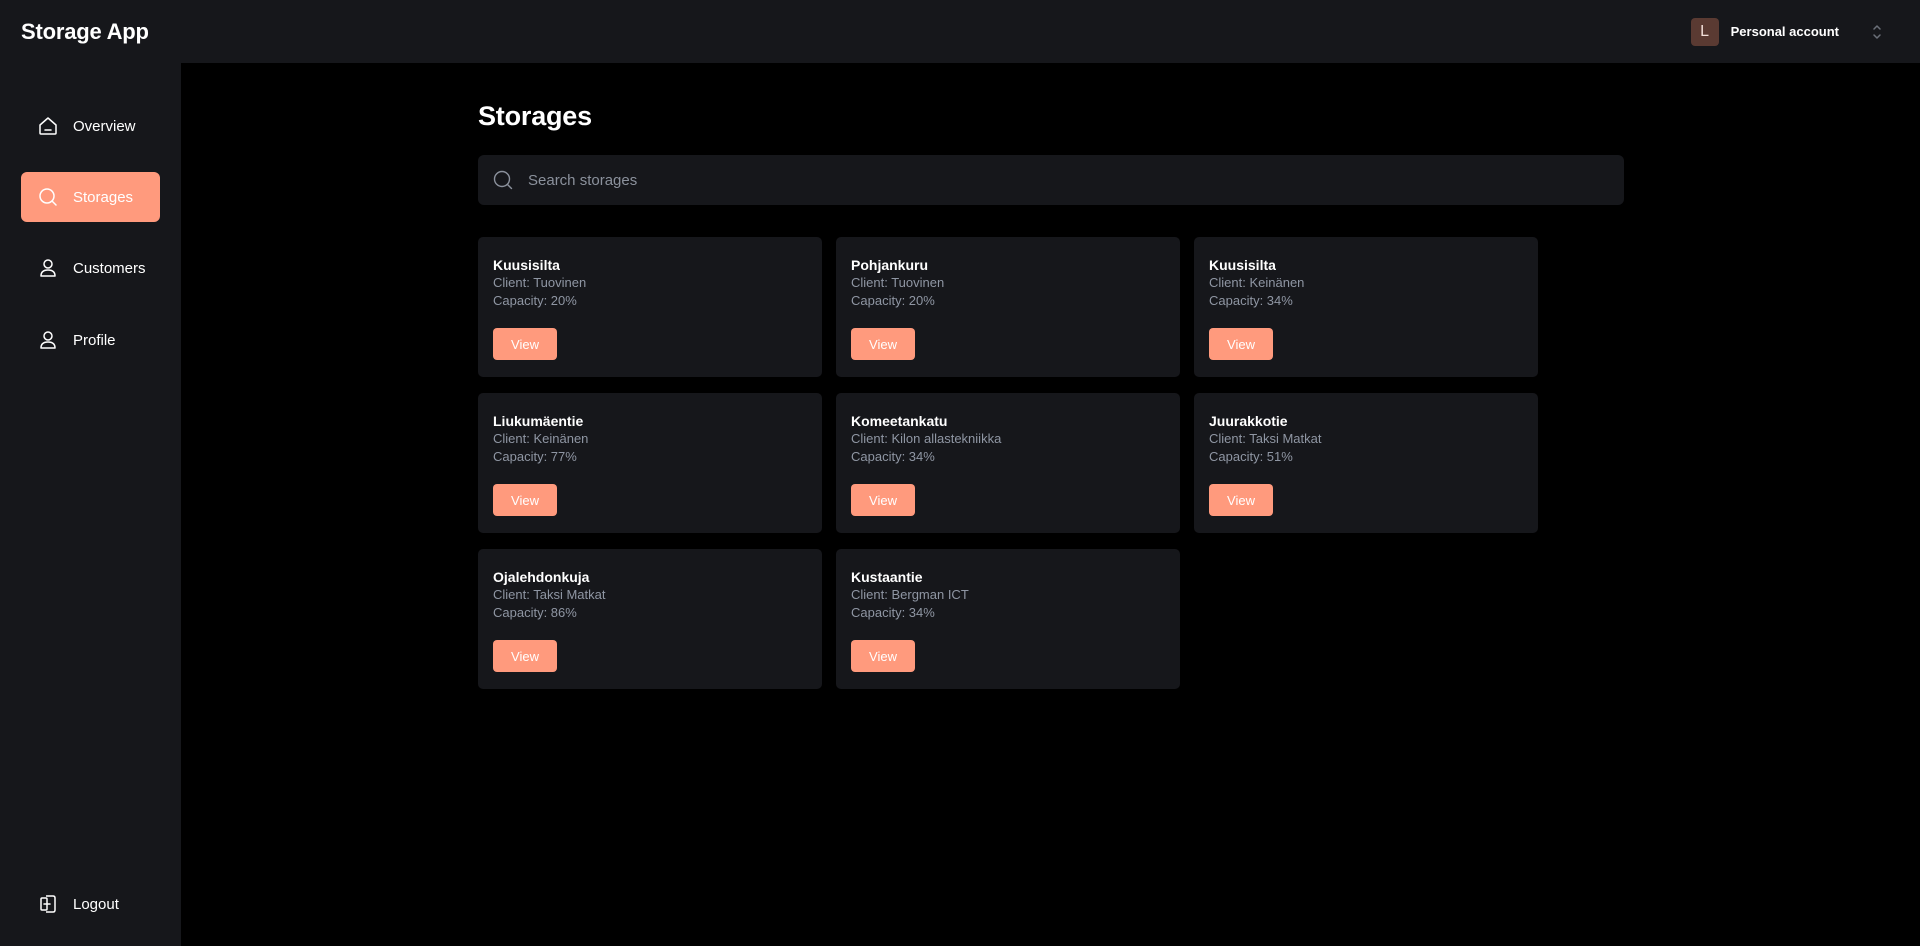 This screenshot has width=1920, height=946. I want to click on logout-label: Logout, so click(96, 904).